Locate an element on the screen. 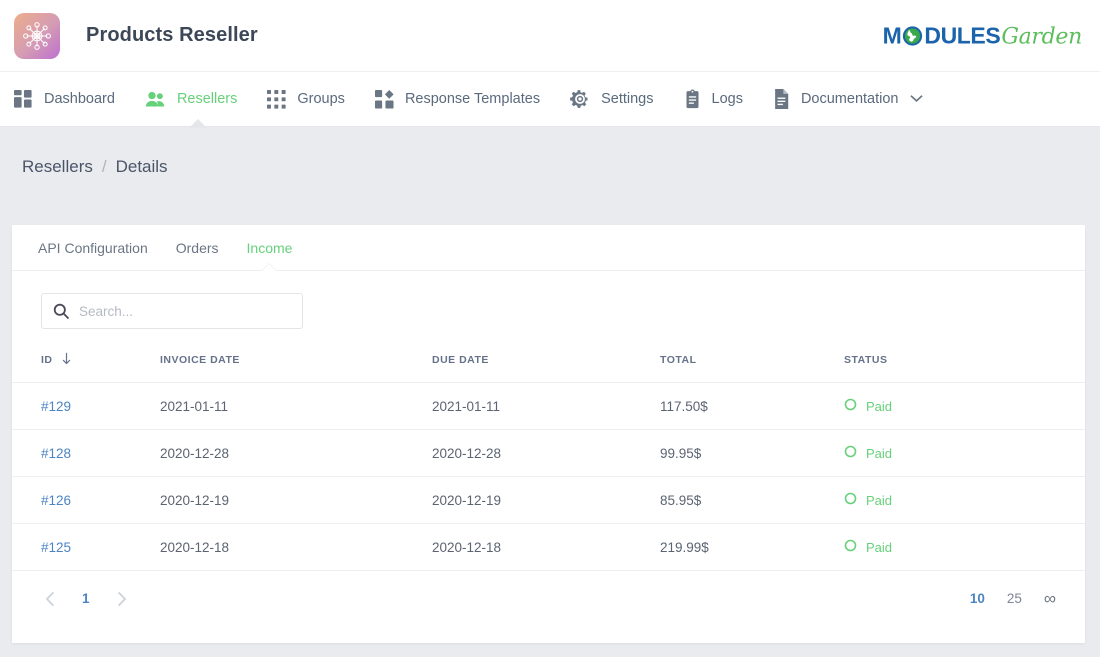 This screenshot has width=1100, height=657. column-header-id: ID is located at coordinates (86, 367).